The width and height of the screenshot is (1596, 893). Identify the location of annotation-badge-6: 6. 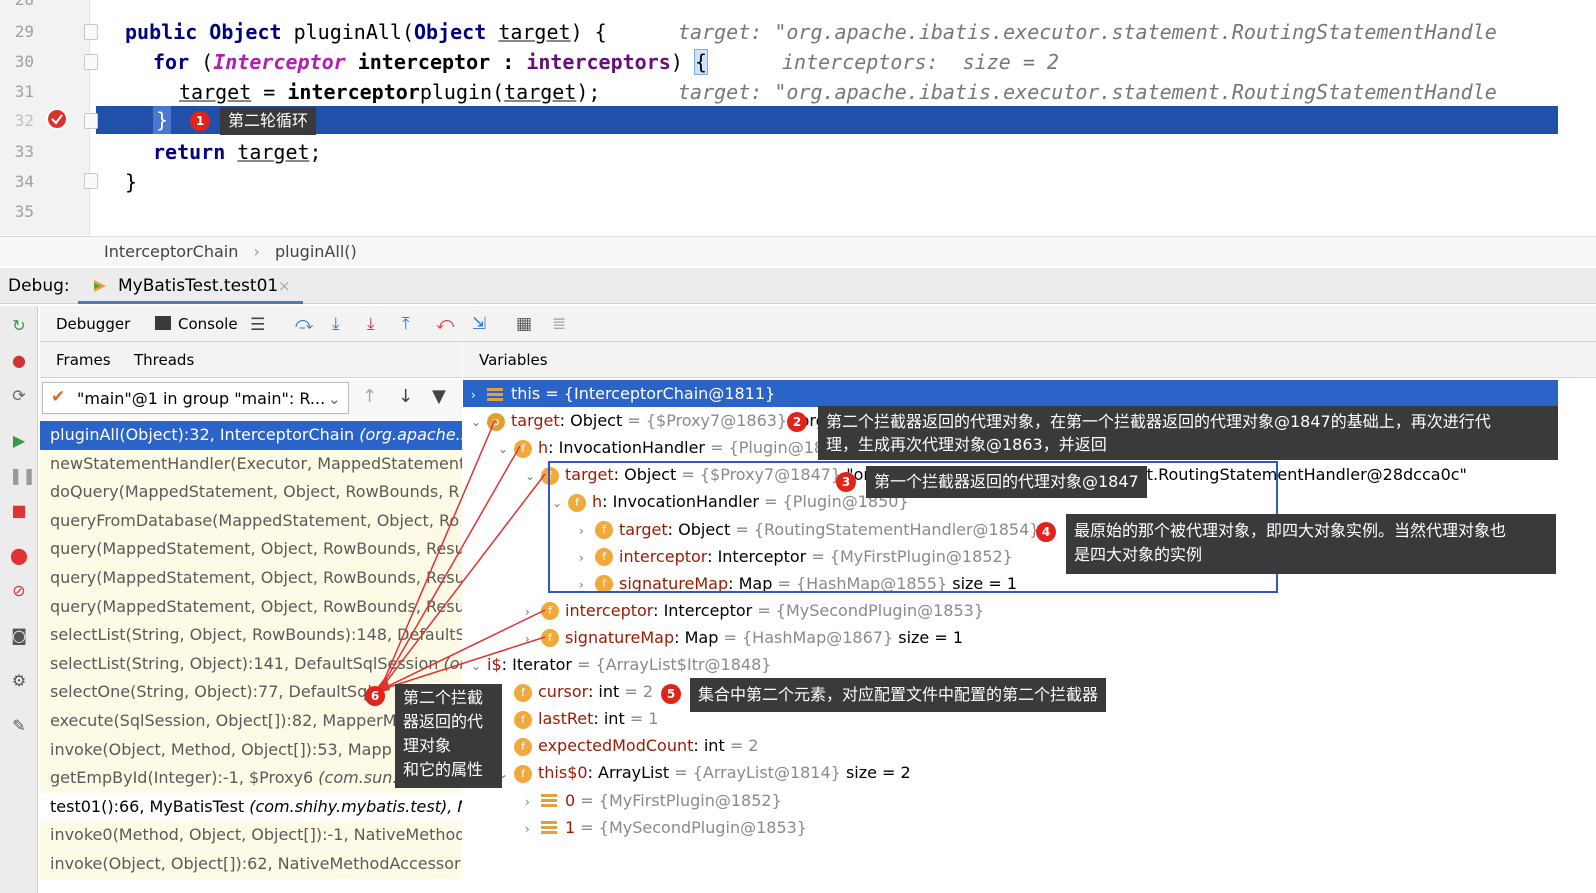
(375, 696).